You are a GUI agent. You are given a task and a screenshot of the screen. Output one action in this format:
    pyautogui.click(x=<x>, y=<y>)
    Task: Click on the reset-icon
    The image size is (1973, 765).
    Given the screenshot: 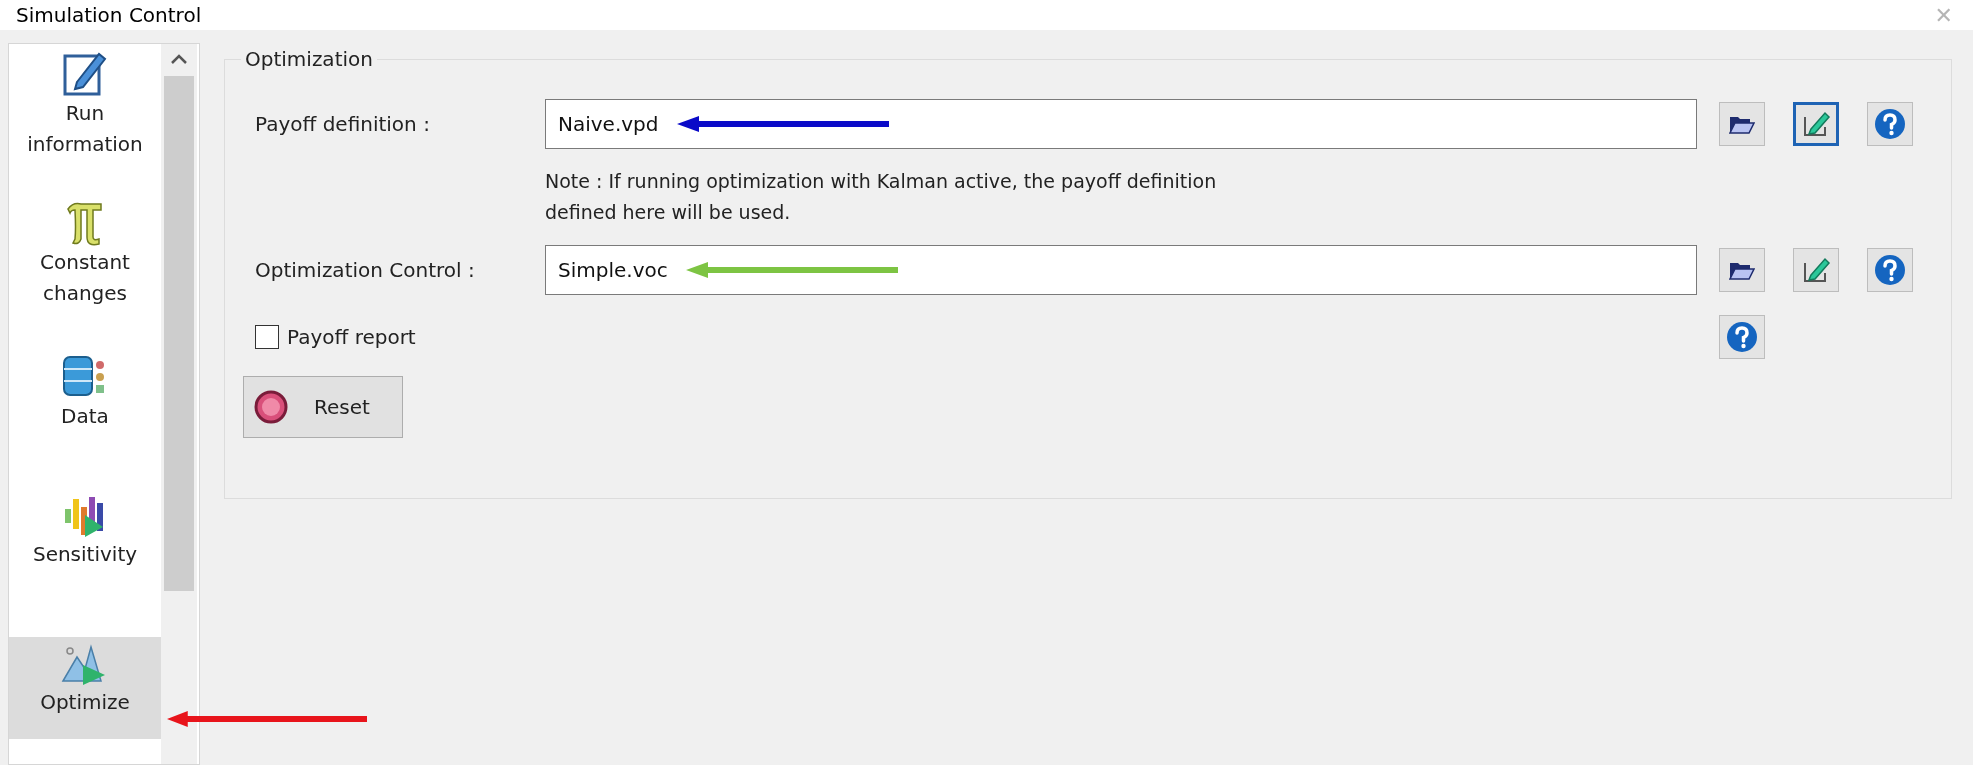 What is the action you would take?
    pyautogui.click(x=271, y=407)
    